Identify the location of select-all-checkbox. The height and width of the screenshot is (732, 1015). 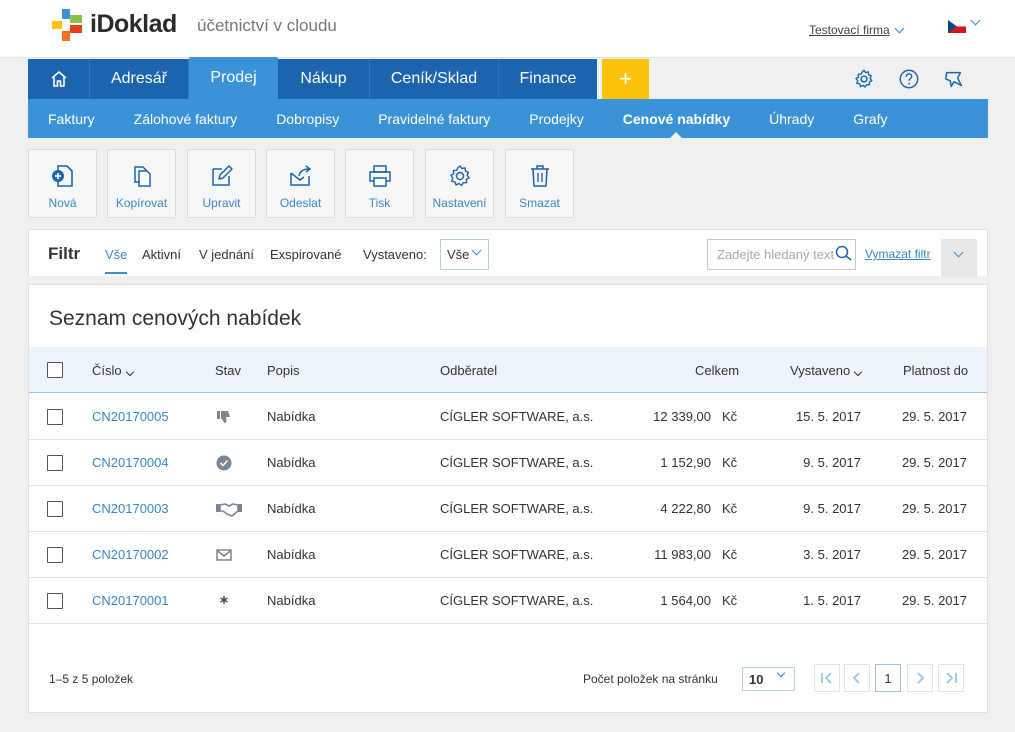
(55, 370).